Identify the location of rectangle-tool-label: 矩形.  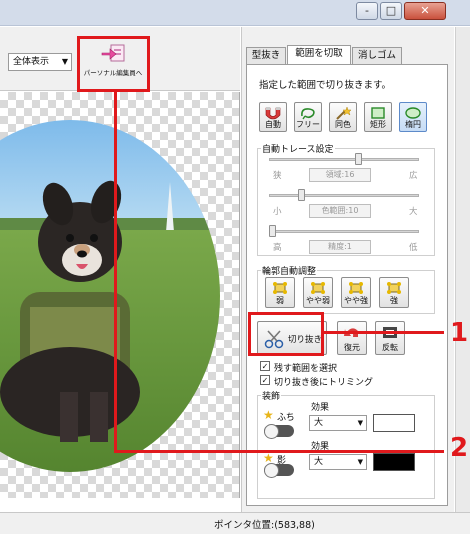
(378, 124).